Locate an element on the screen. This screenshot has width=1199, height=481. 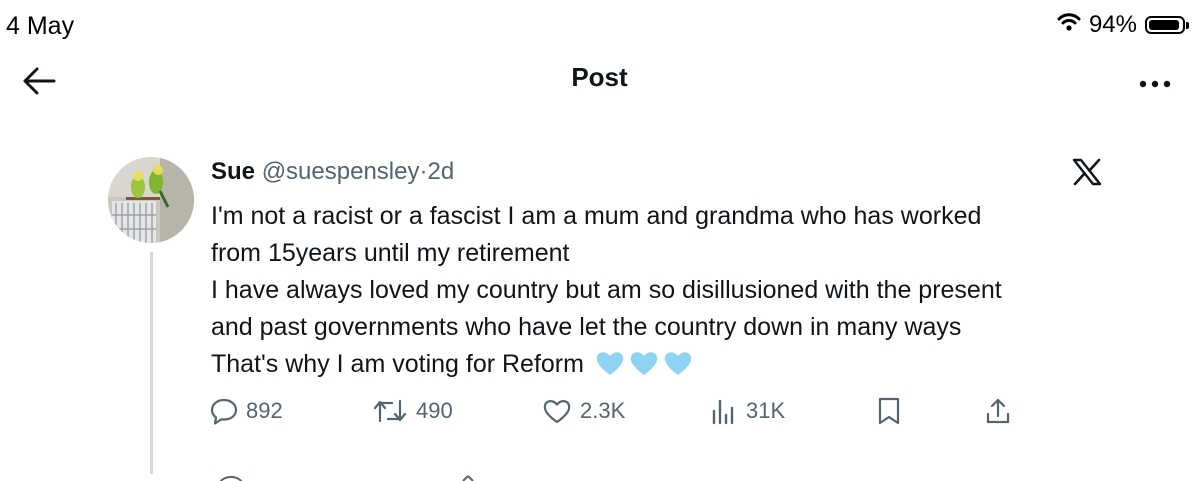
share-icon is located at coordinates (998, 411).